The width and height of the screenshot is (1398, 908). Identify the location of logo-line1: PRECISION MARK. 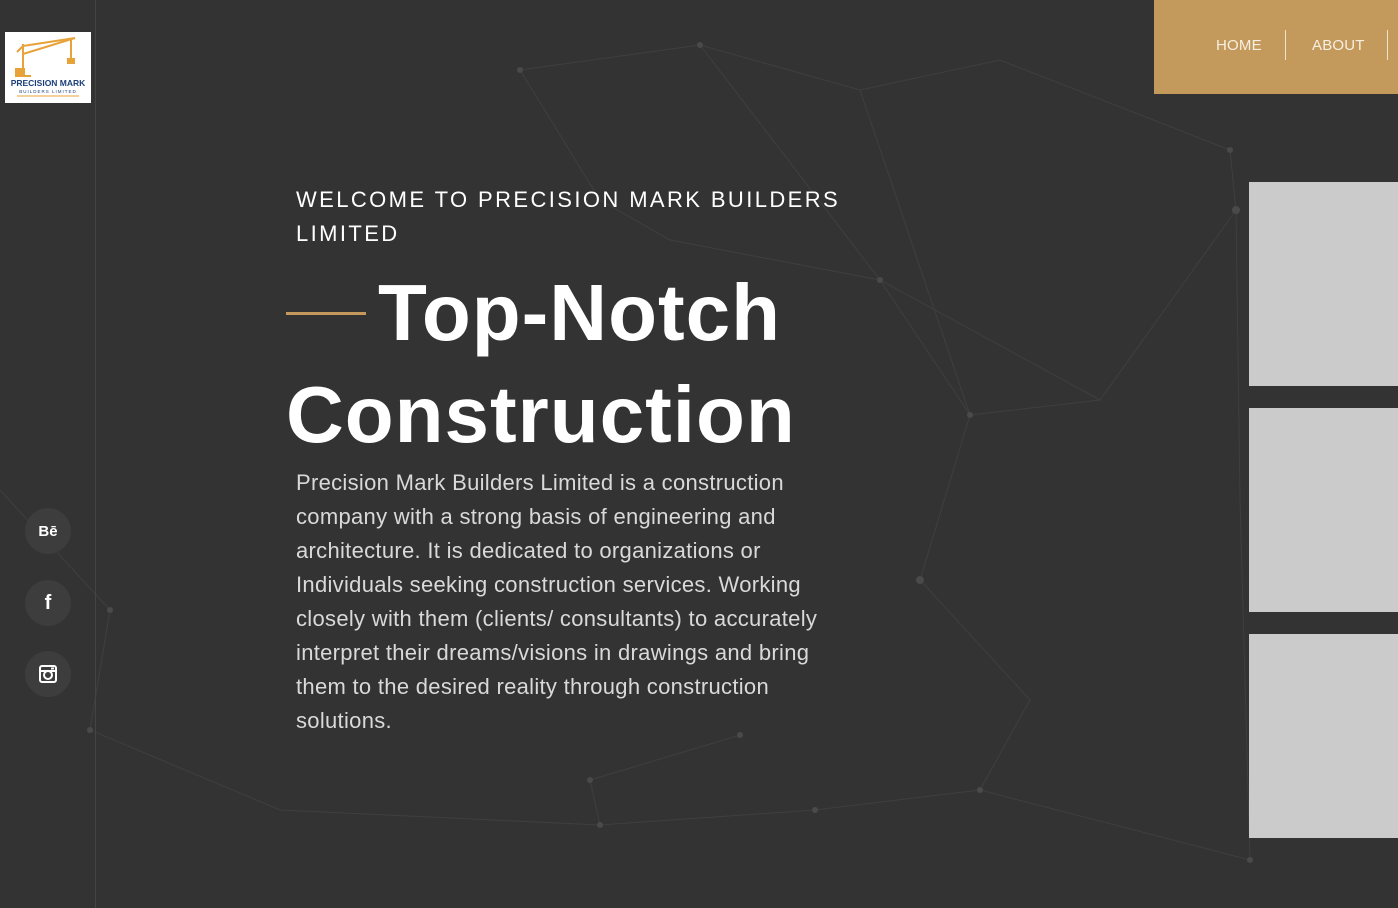
(48, 83).